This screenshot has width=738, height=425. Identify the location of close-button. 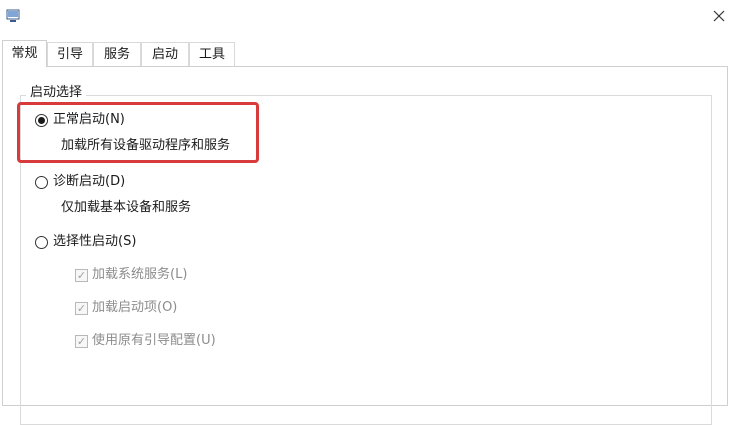
(719, 16).